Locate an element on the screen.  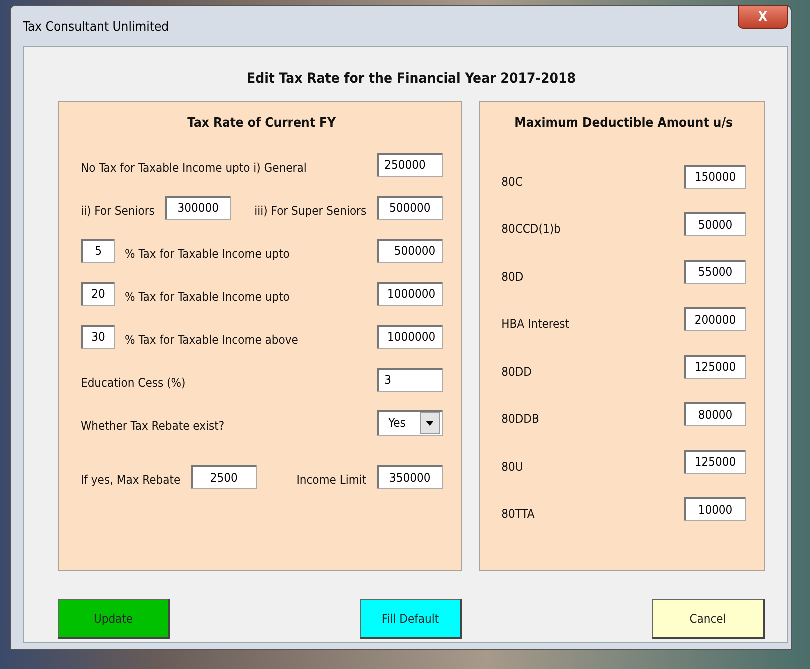
input-field: 10000 is located at coordinates (715, 509).